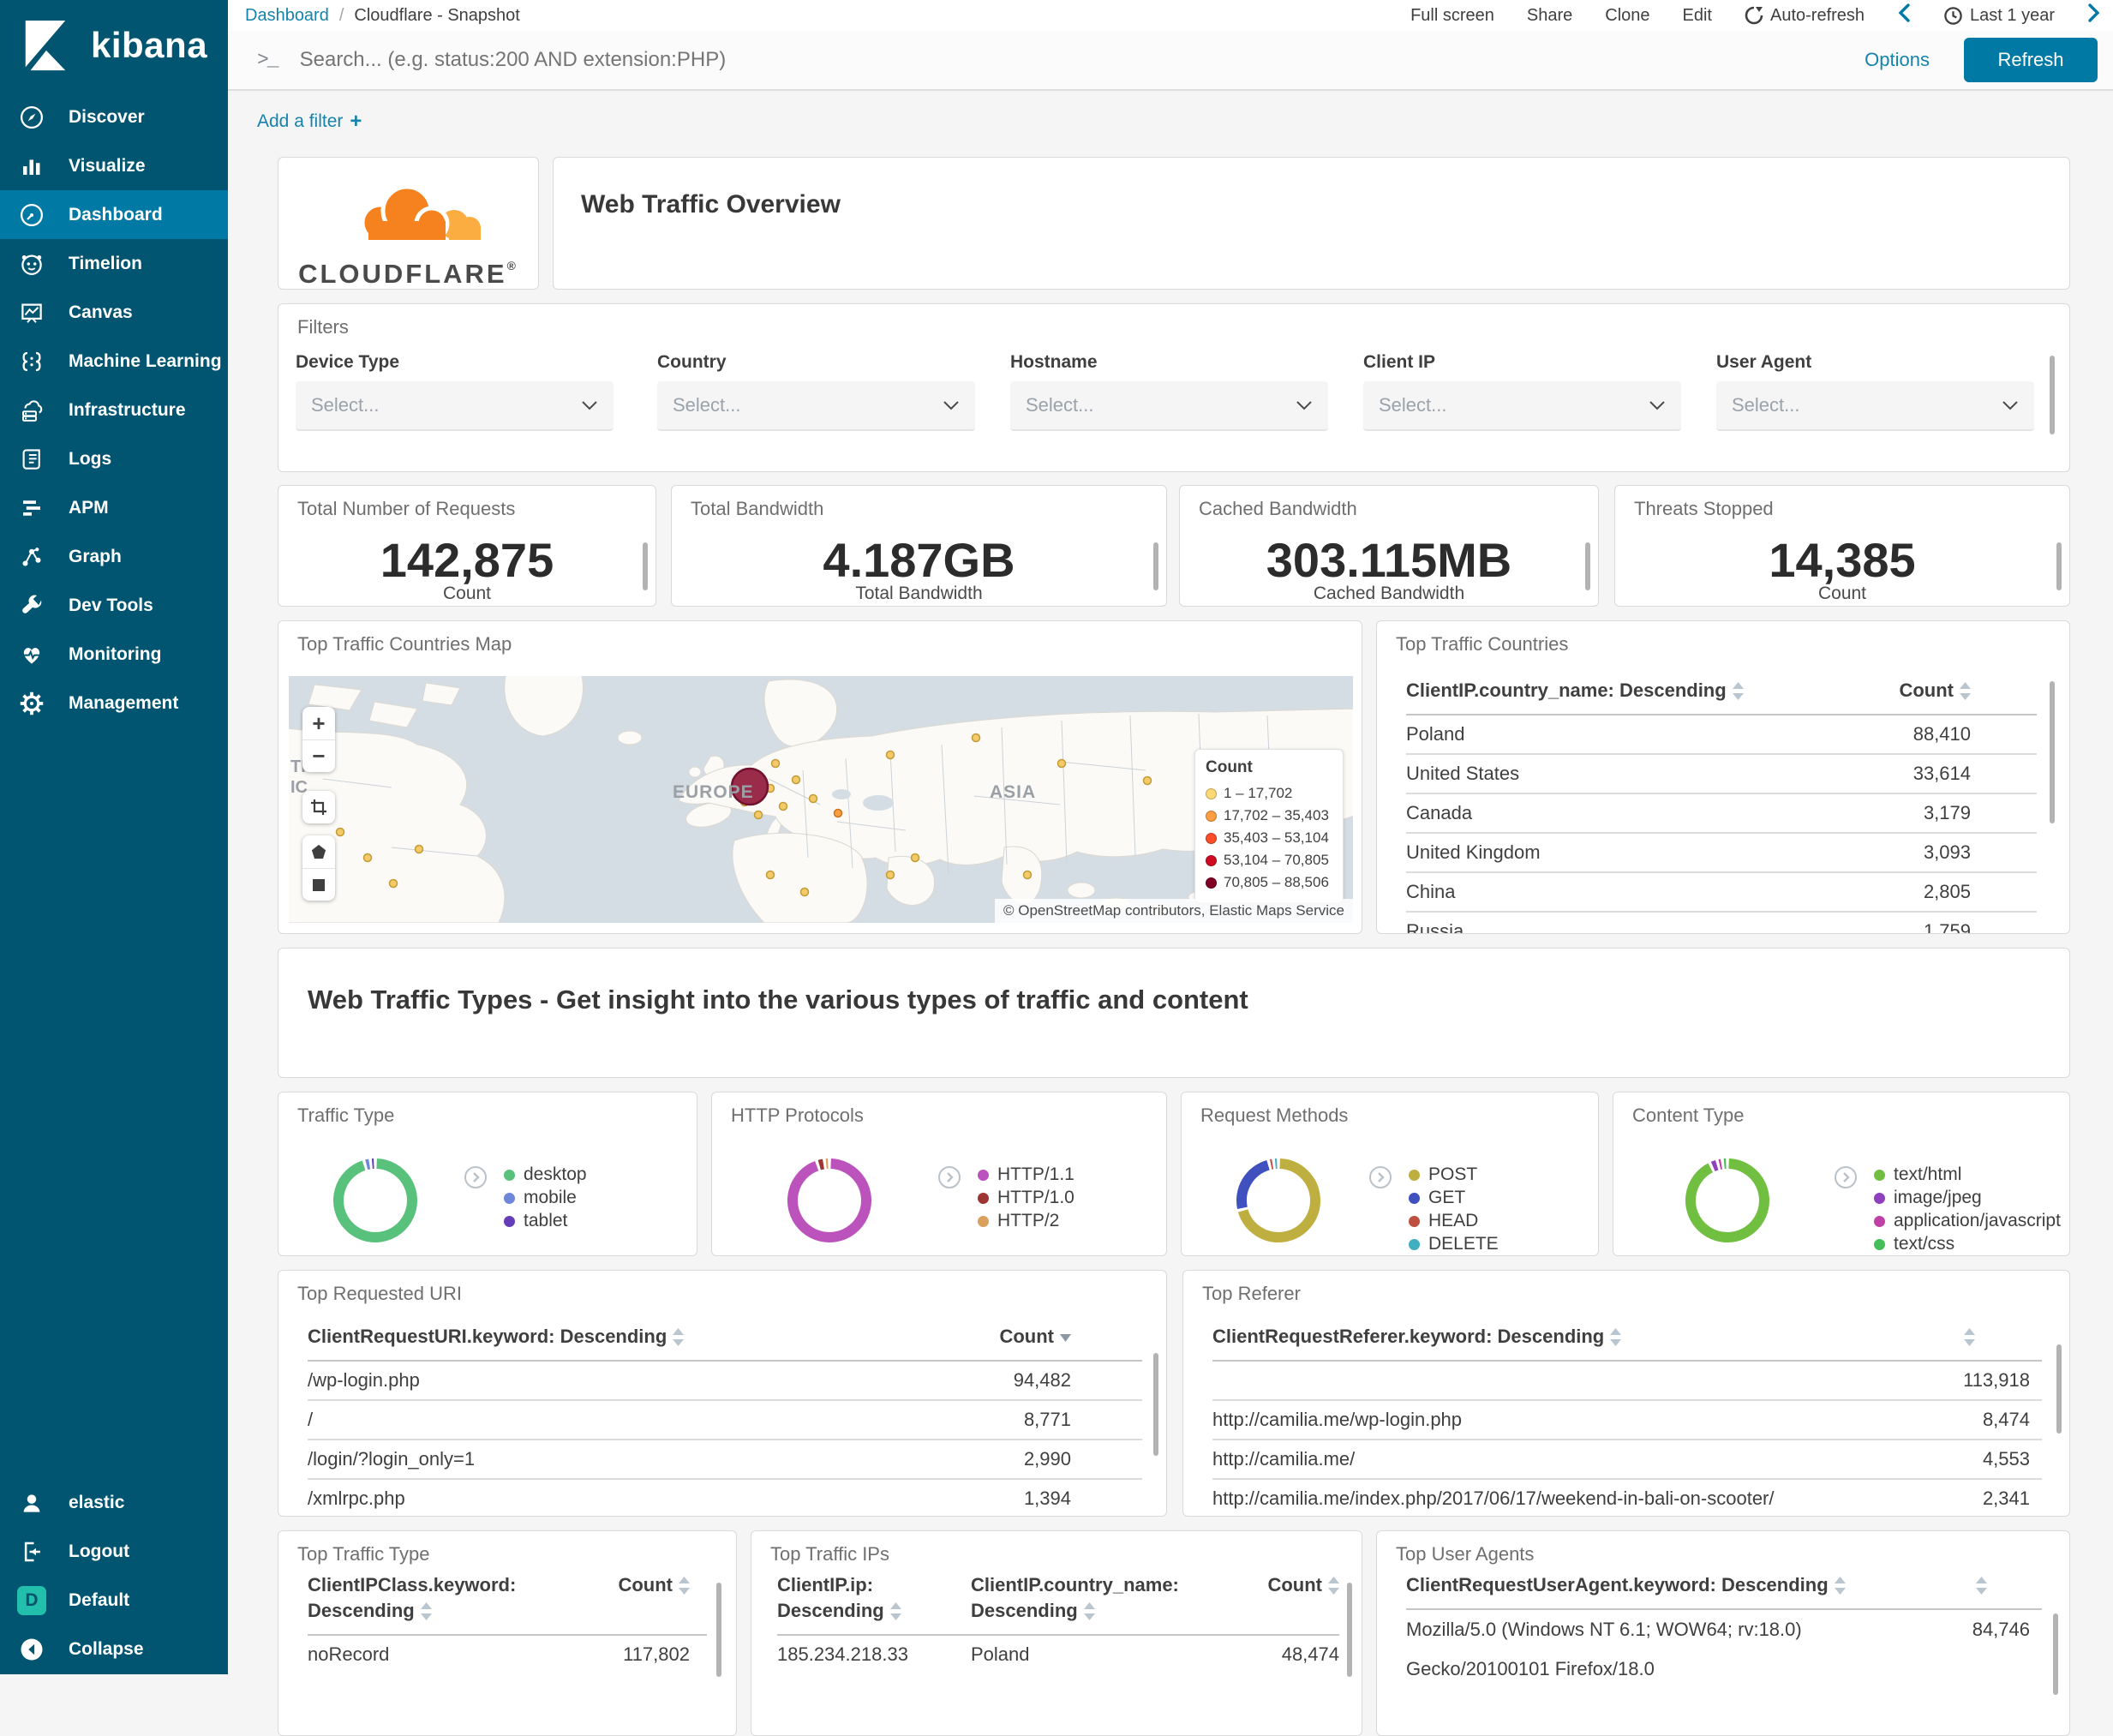  Describe the element at coordinates (2055, 1654) in the screenshot. I see `user-agents-scrollbar` at that location.